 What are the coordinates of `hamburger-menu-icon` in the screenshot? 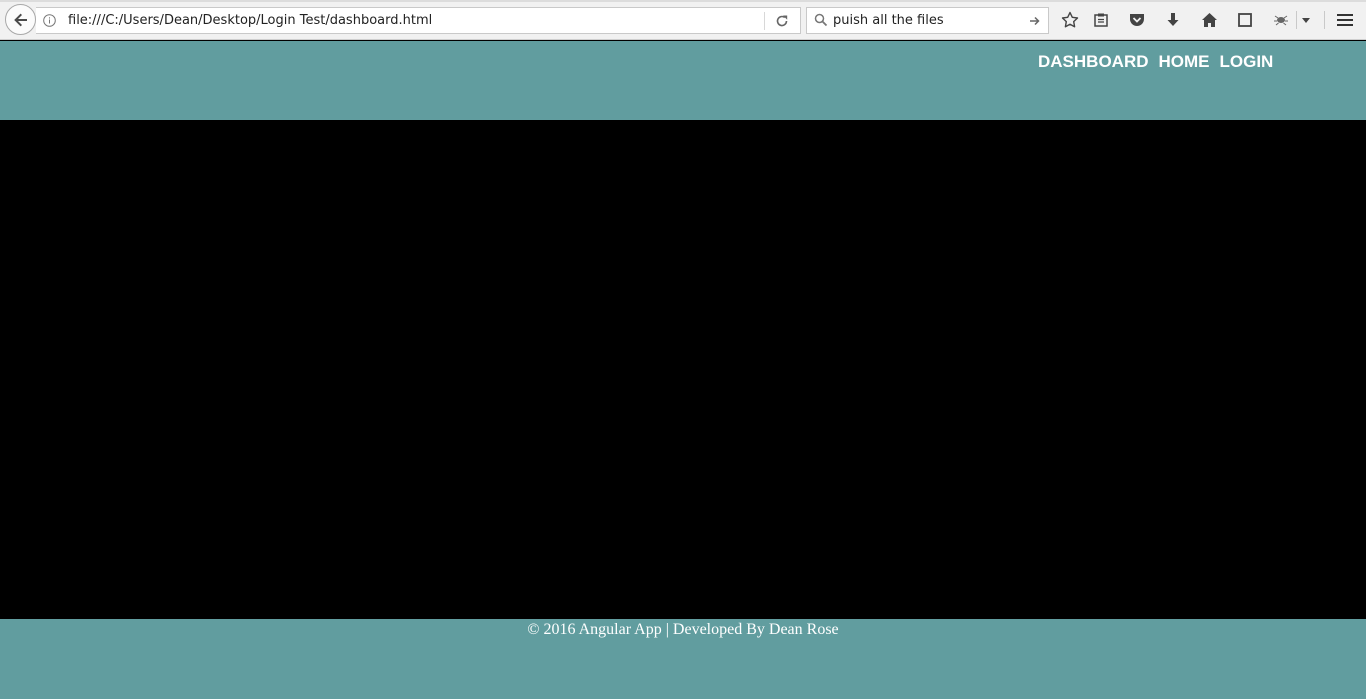 It's located at (1345, 20).